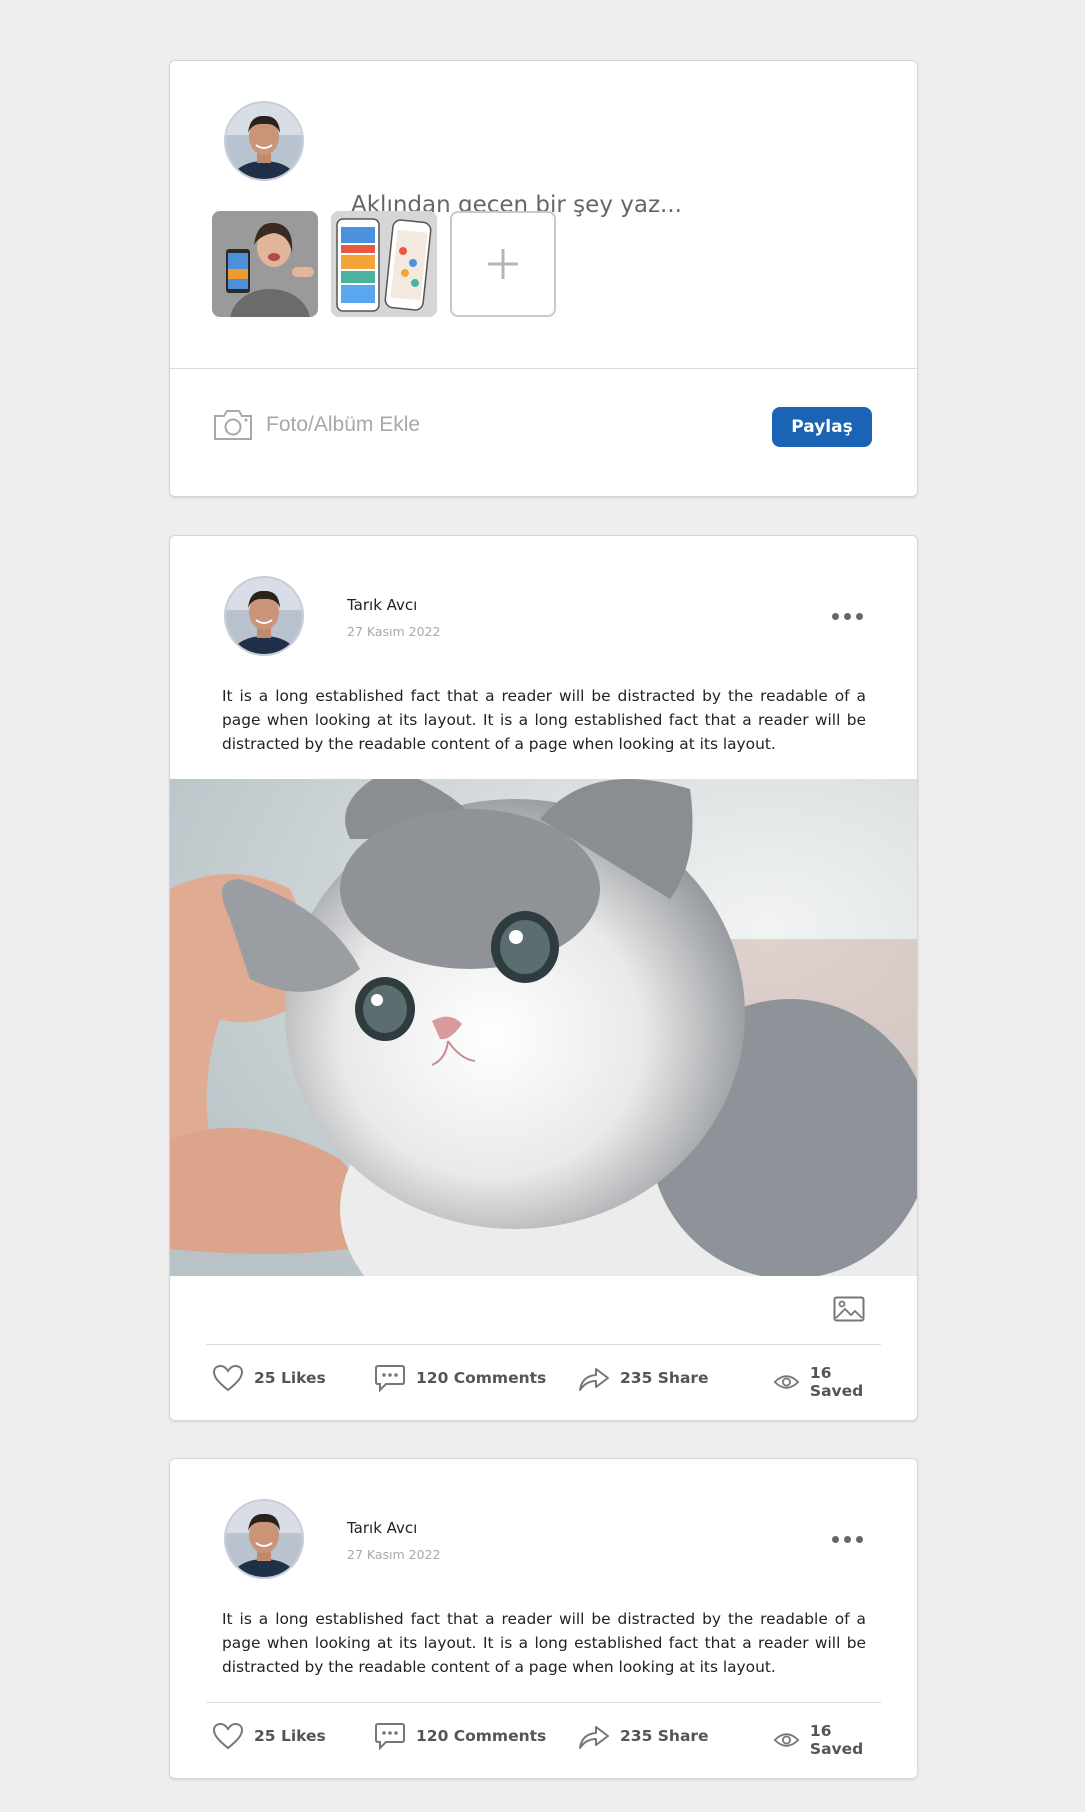 This screenshot has height=1812, width=1085. What do you see at coordinates (233, 425) in the screenshot?
I see `camera-icon` at bounding box center [233, 425].